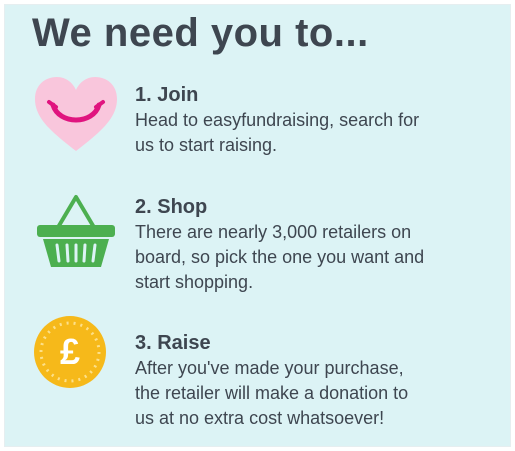 Image resolution: width=515 pixels, height=451 pixels. What do you see at coordinates (206, 145) in the screenshot?
I see `step-join-line-2: us to start raising.` at bounding box center [206, 145].